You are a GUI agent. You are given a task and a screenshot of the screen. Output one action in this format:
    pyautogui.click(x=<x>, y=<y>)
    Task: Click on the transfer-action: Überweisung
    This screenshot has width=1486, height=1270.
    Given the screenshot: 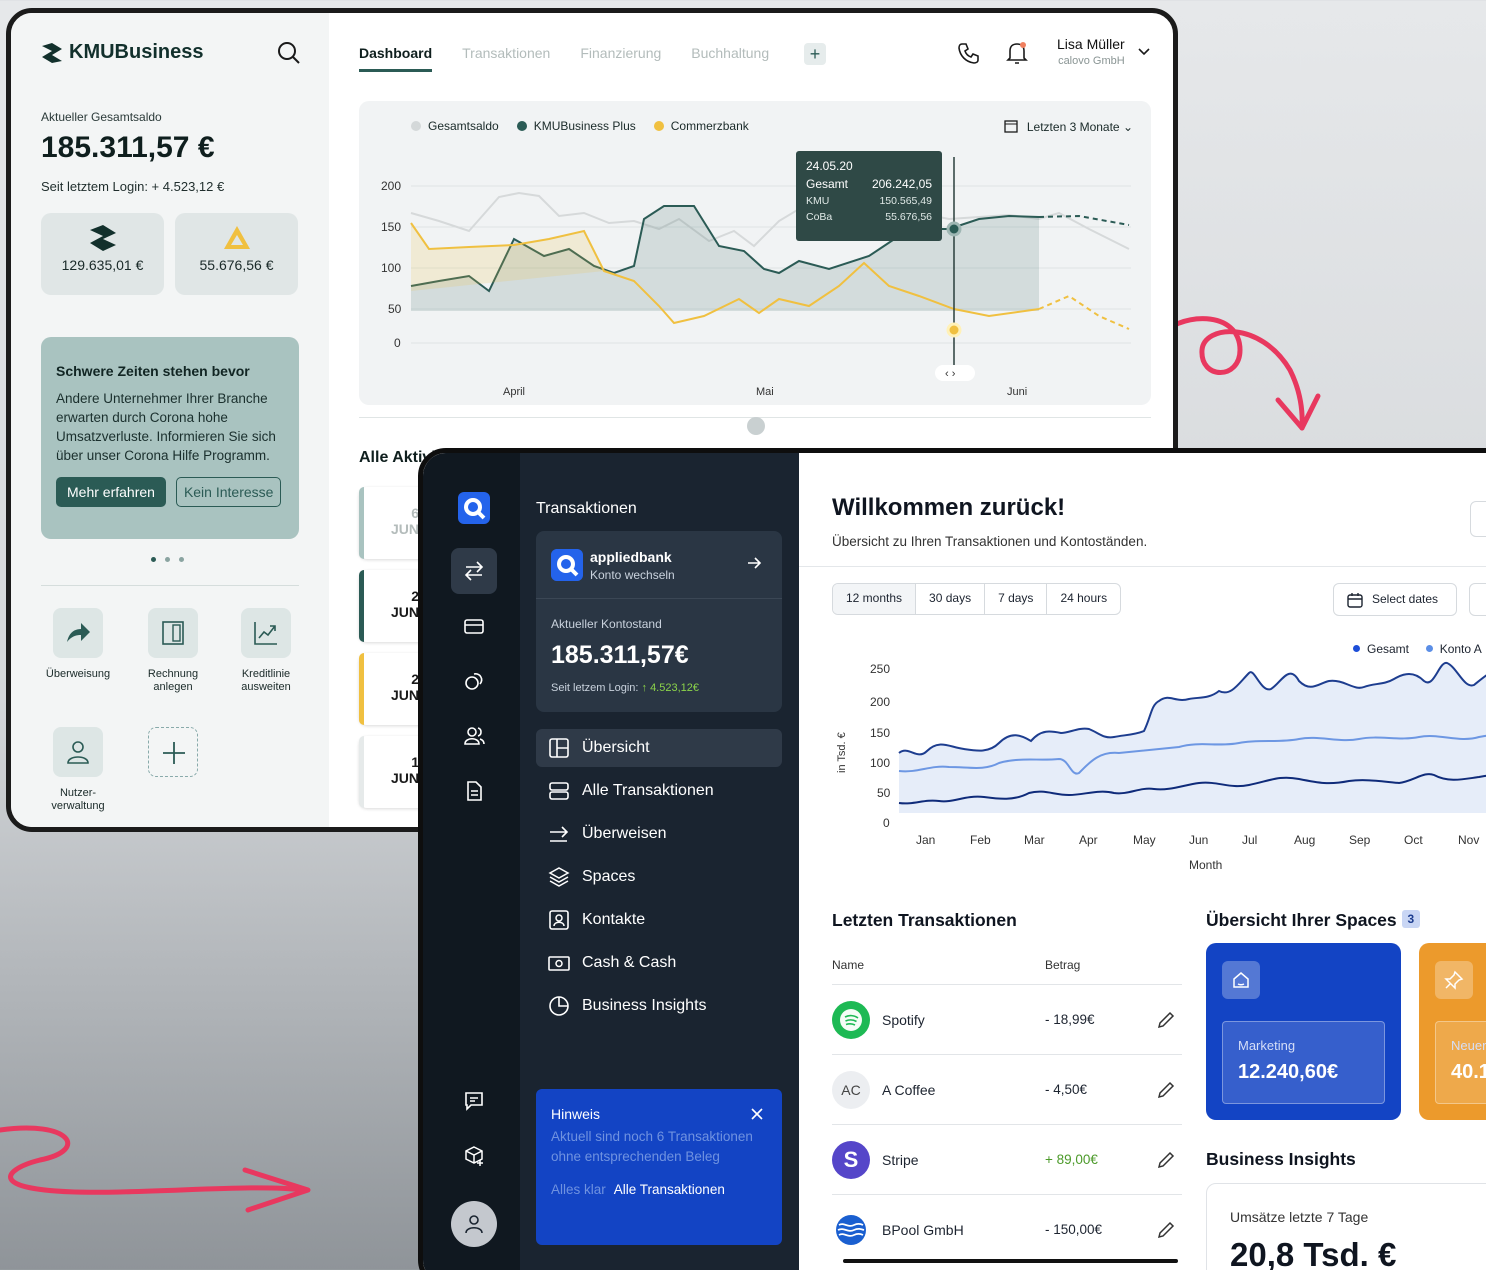 What is the action you would take?
    pyautogui.click(x=78, y=644)
    